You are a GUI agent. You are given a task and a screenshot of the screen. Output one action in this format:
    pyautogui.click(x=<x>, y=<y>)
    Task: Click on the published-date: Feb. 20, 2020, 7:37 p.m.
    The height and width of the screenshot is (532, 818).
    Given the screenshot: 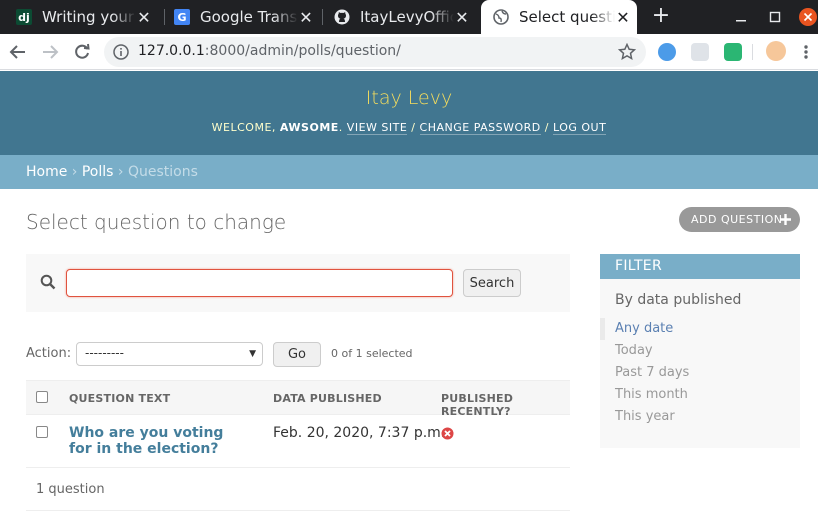 What is the action you would take?
    pyautogui.click(x=359, y=433)
    